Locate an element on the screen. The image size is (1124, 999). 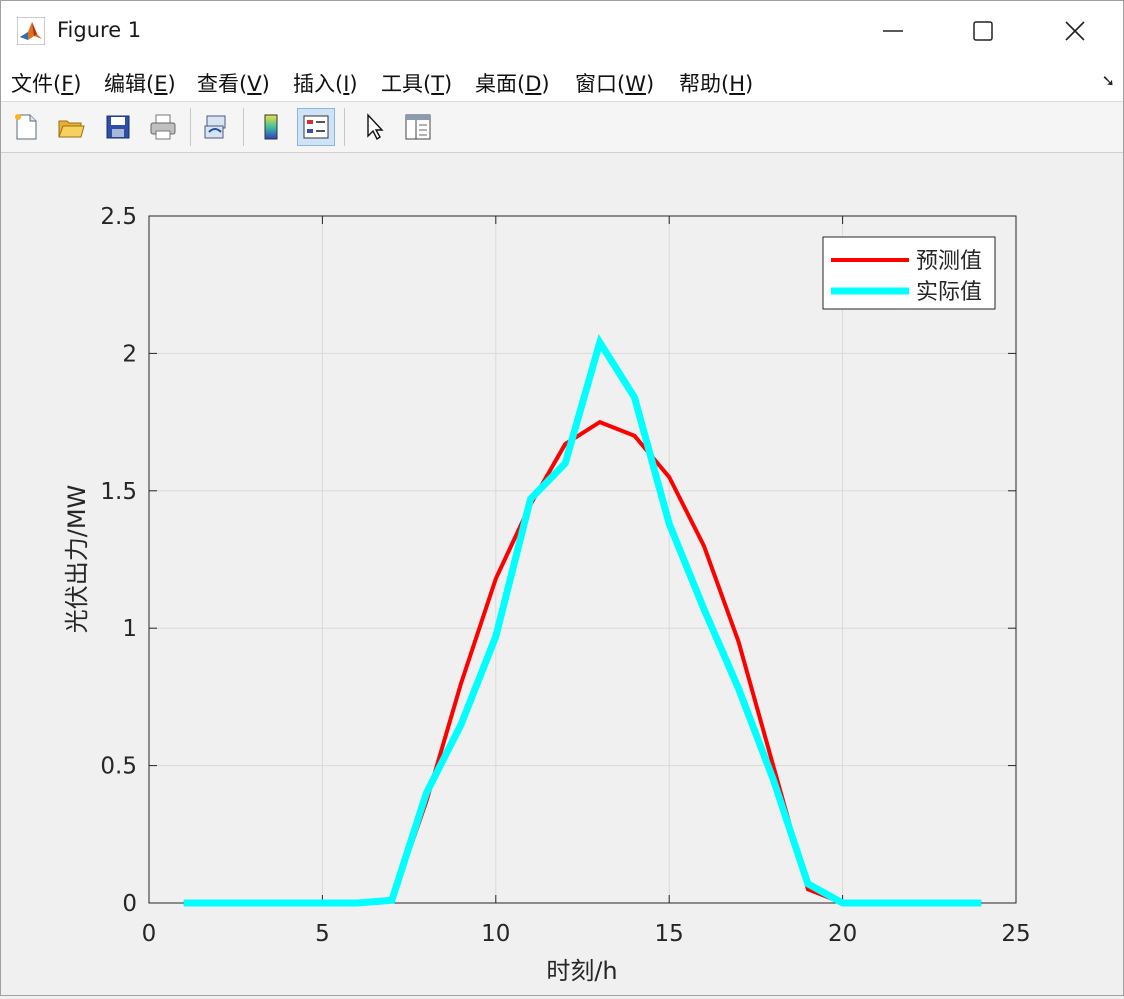
close-icon is located at coordinates (1075, 31).